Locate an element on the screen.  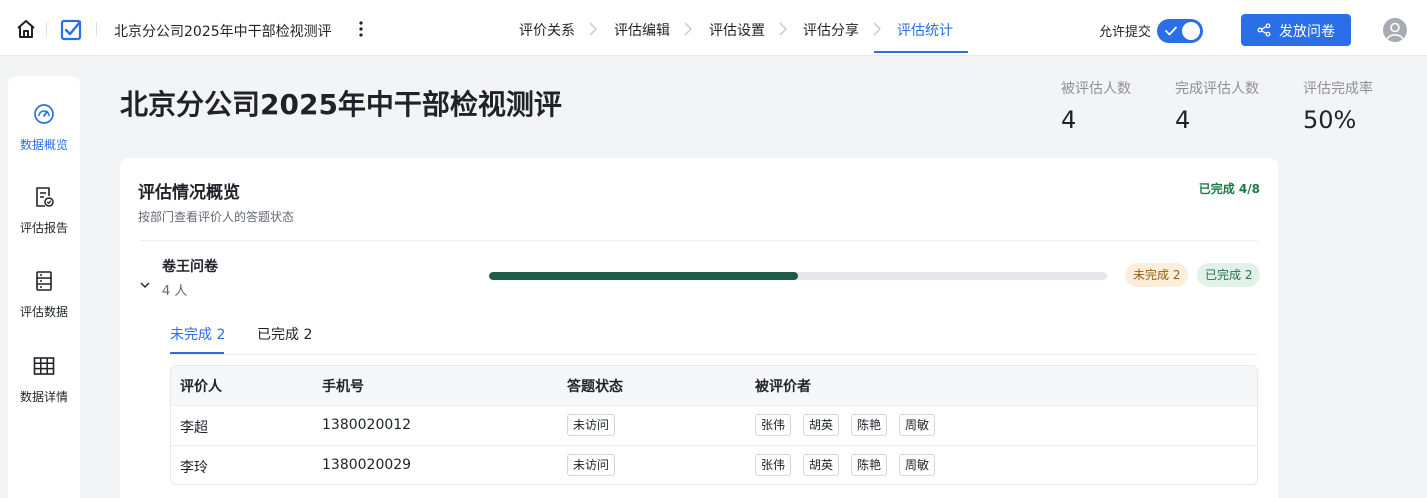
sidebar-item-label: 评估数据 is located at coordinates (43, 312).